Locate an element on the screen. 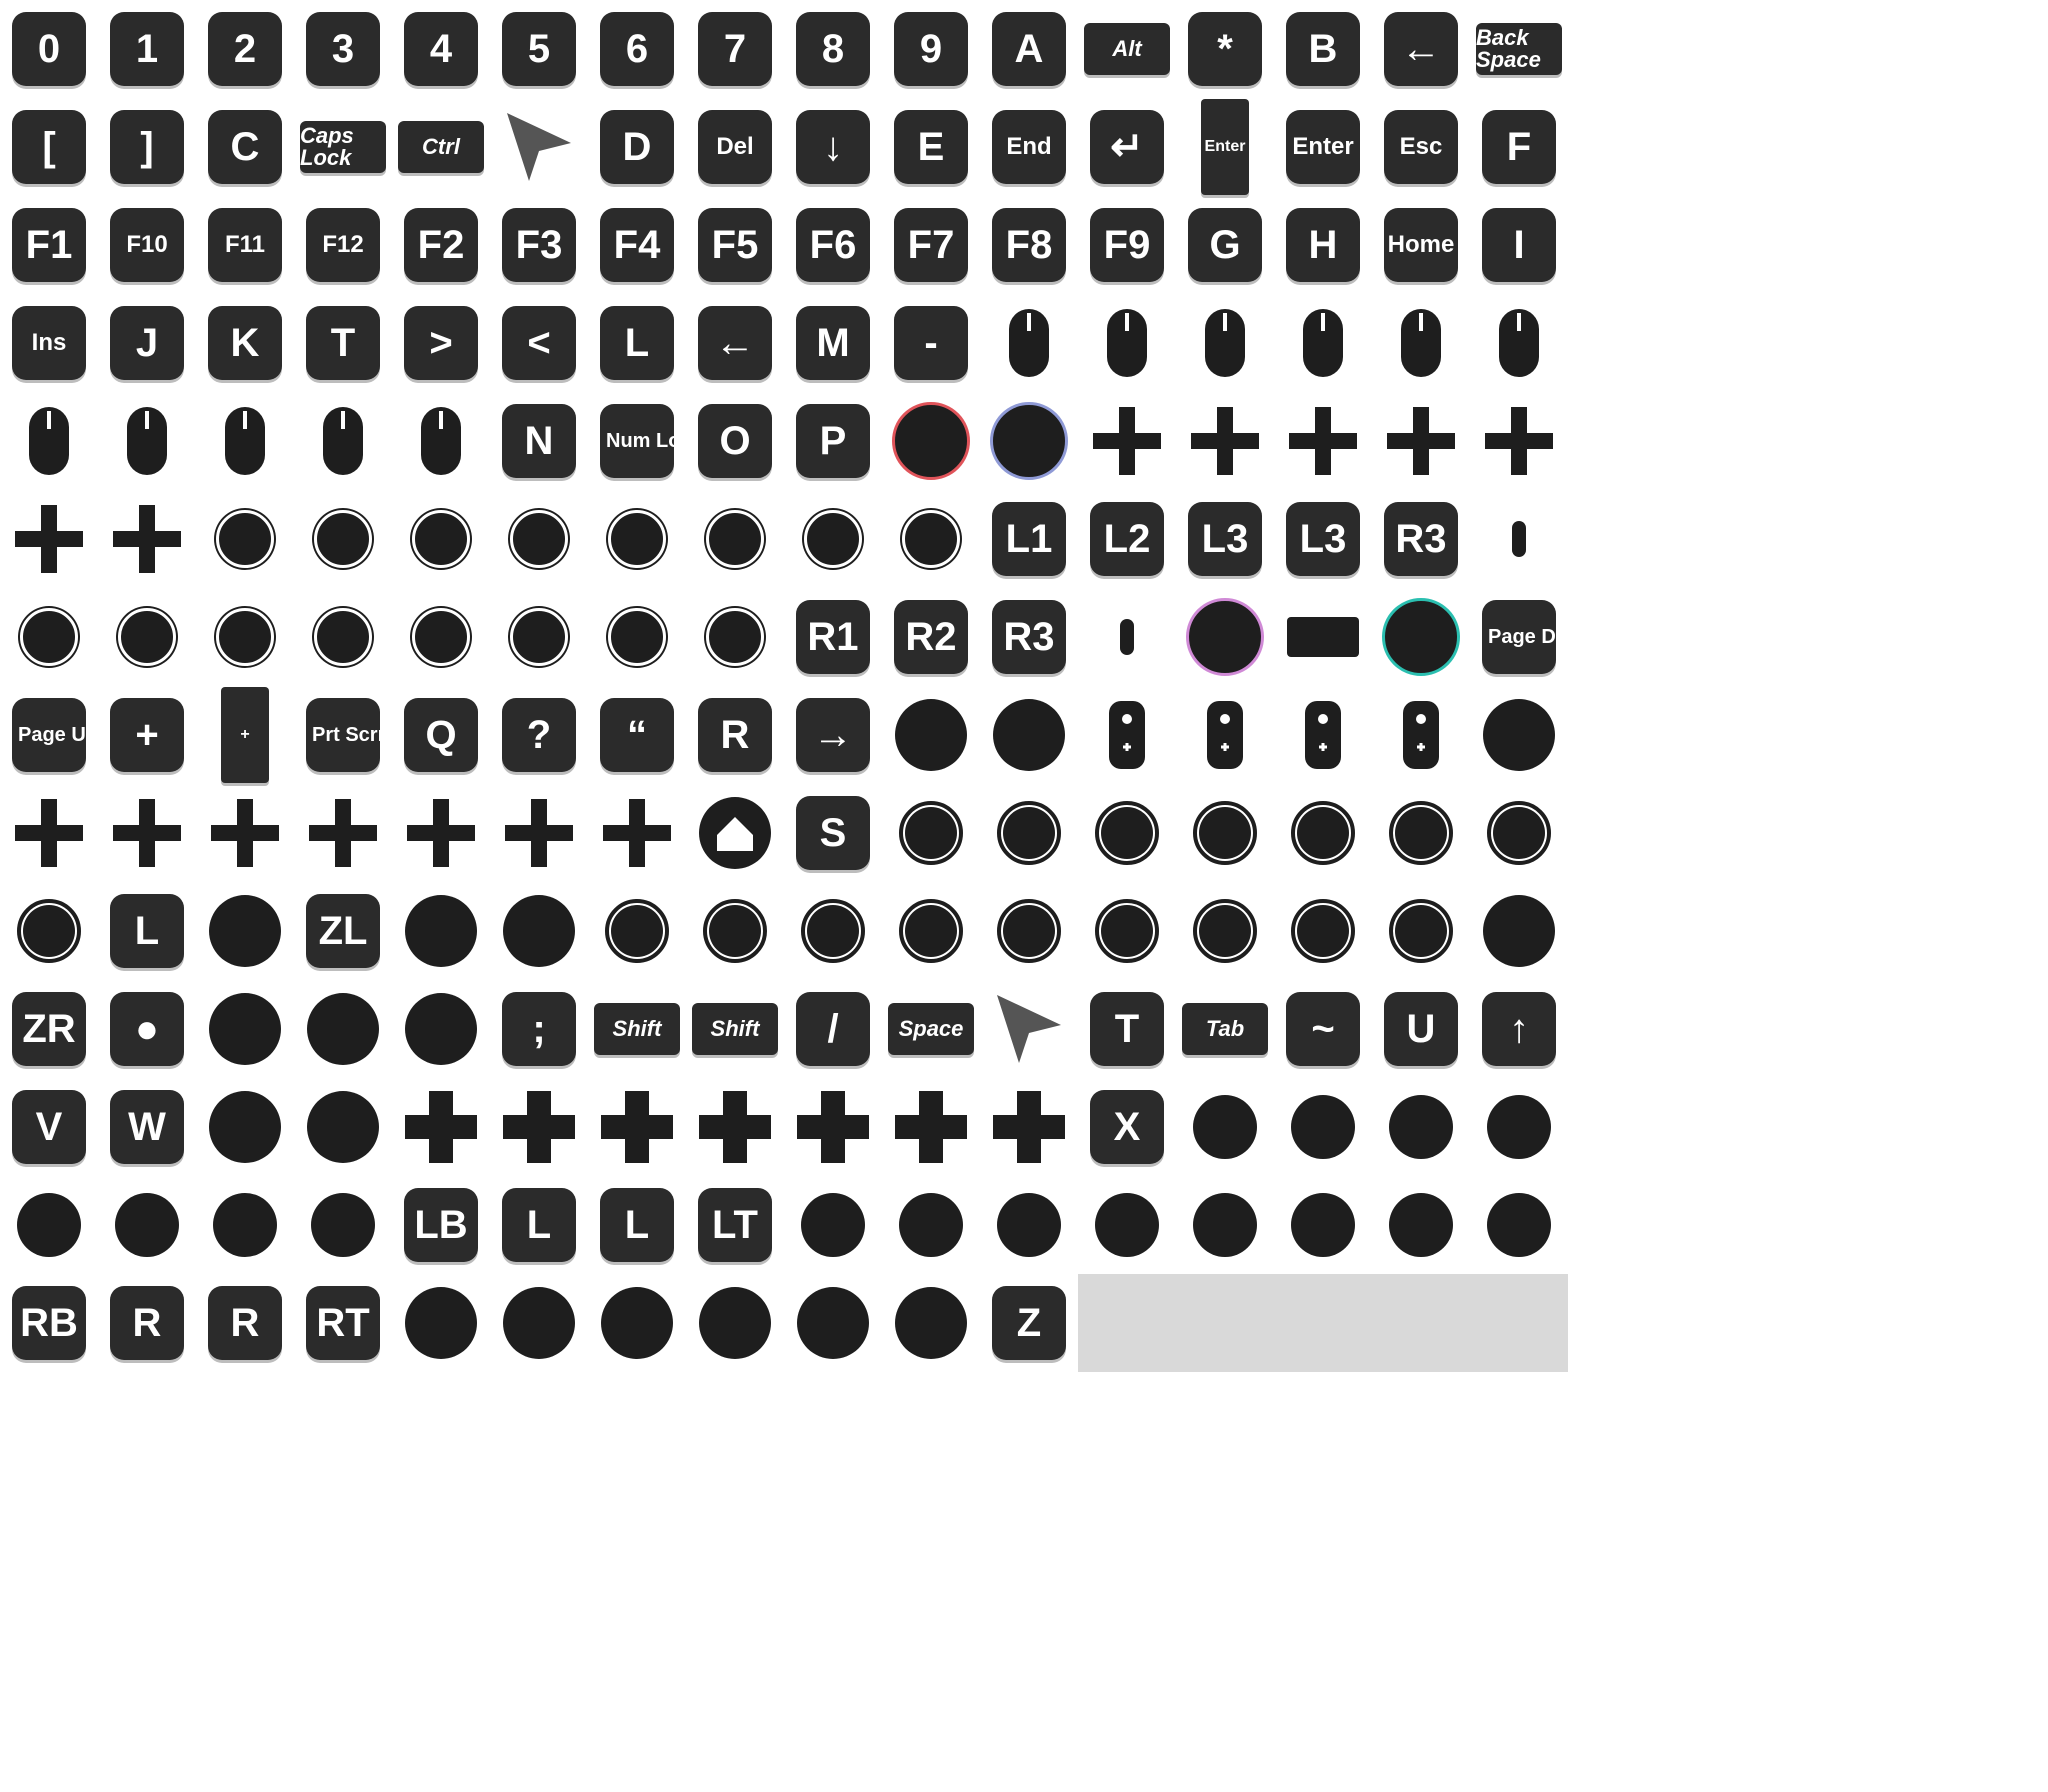  glyph-0-11: Alt is located at coordinates (1127, 49).